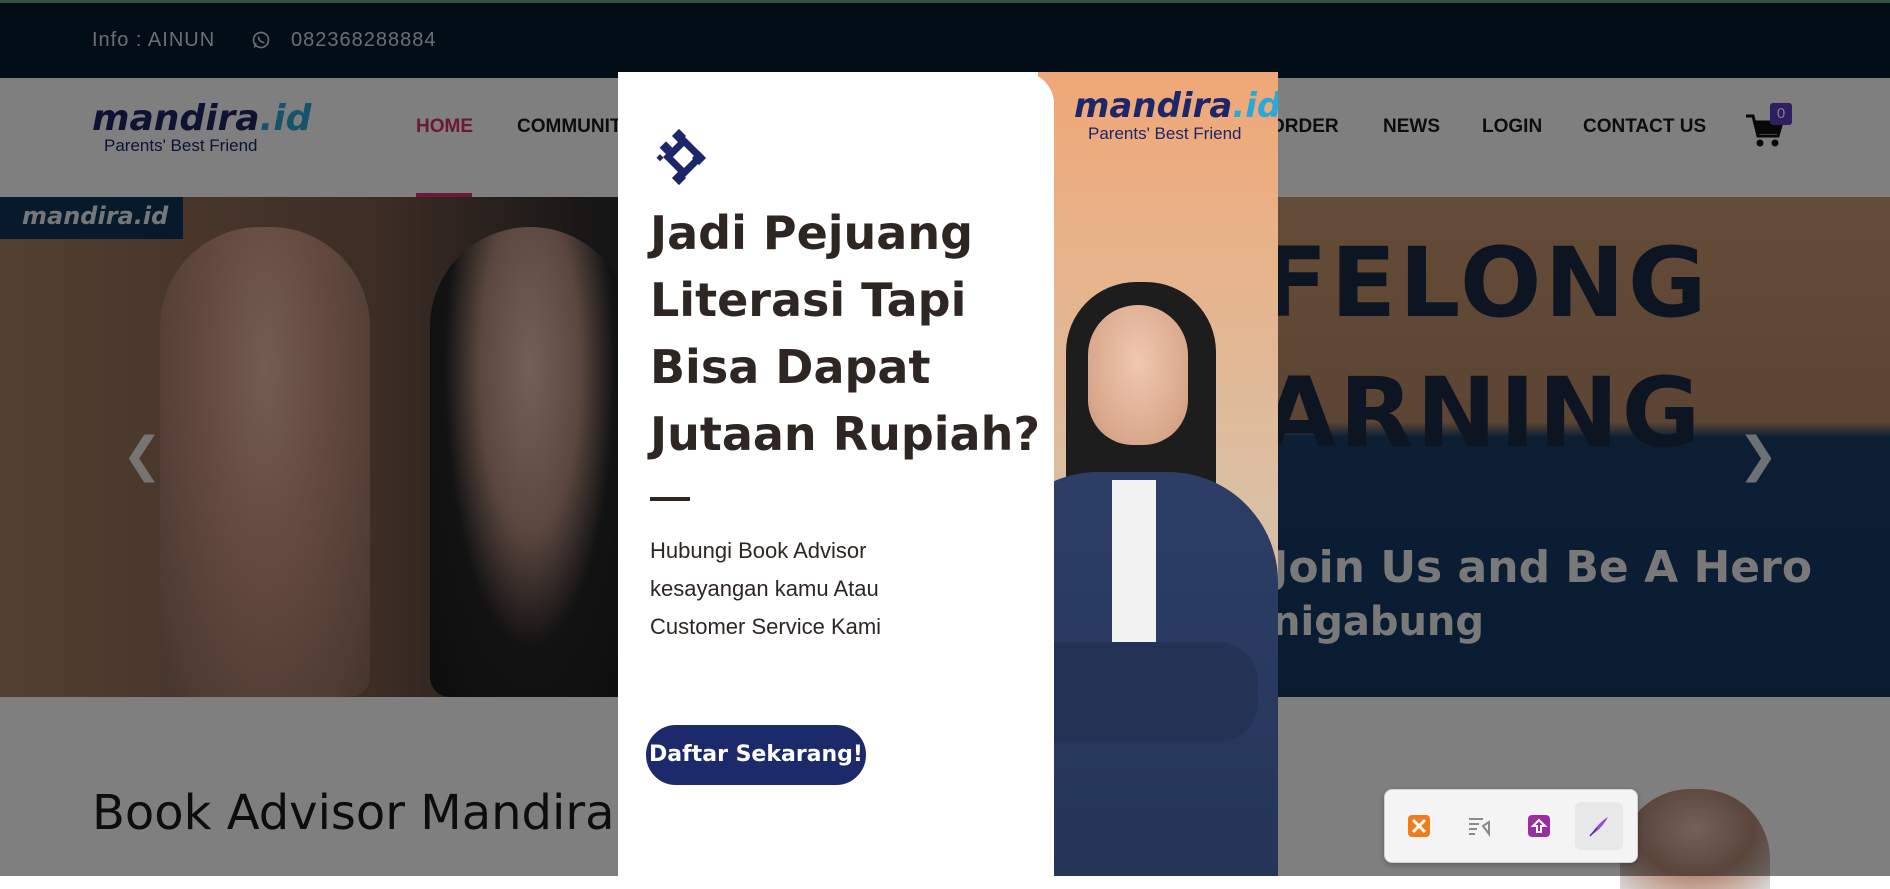 The image size is (1890, 889). What do you see at coordinates (1138, 692) in the screenshot?
I see `popup-model-arms` at bounding box center [1138, 692].